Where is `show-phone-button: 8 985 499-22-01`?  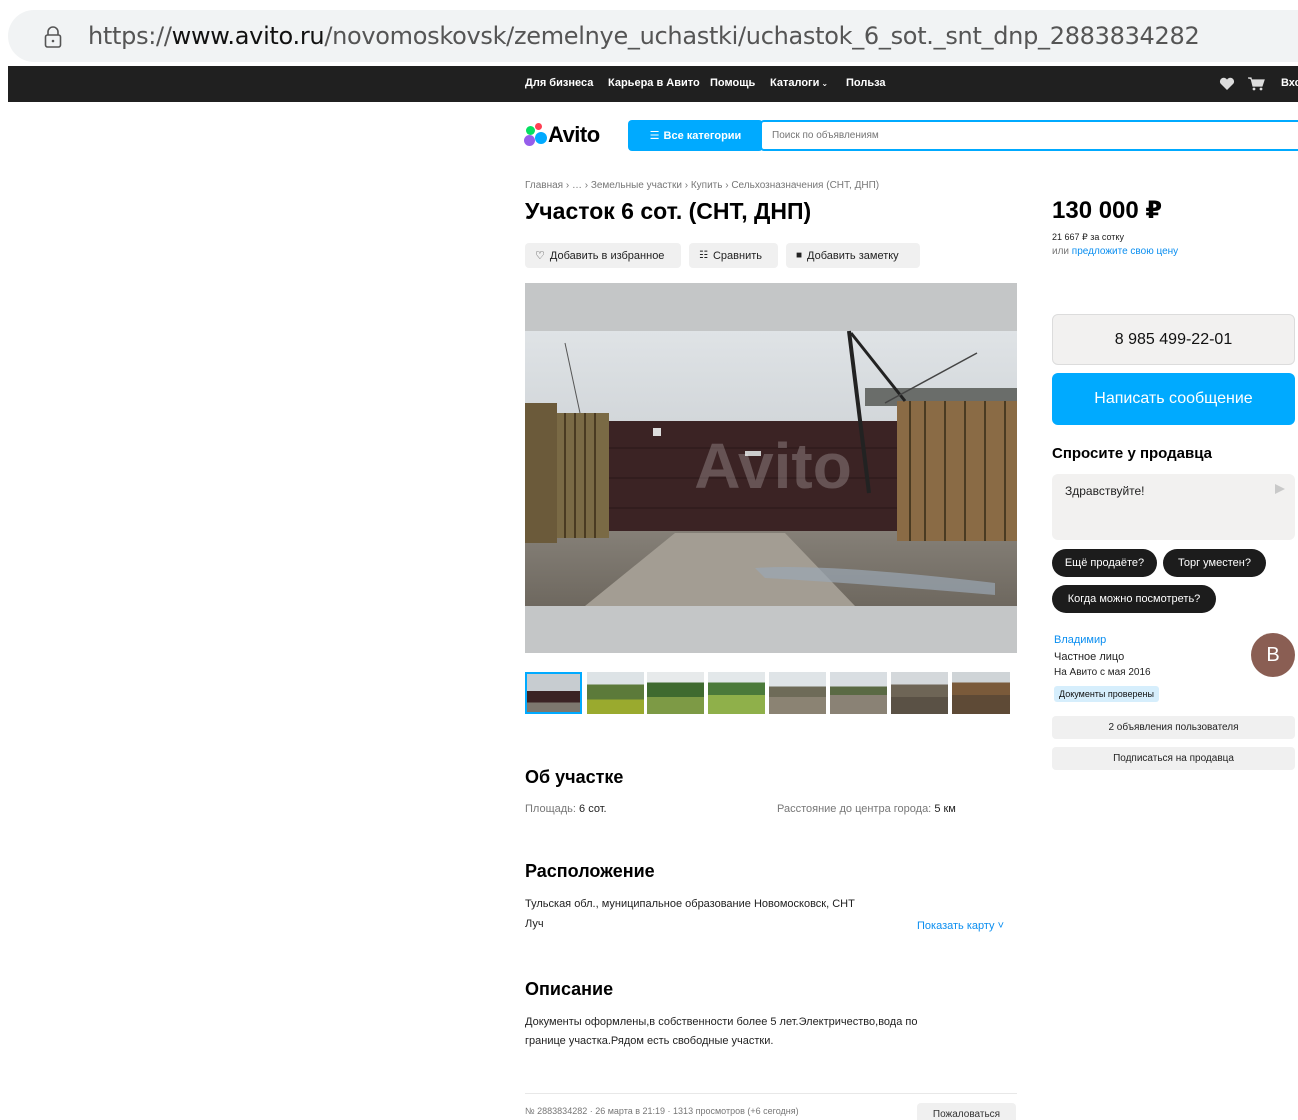 show-phone-button: 8 985 499-22-01 is located at coordinates (1173, 339).